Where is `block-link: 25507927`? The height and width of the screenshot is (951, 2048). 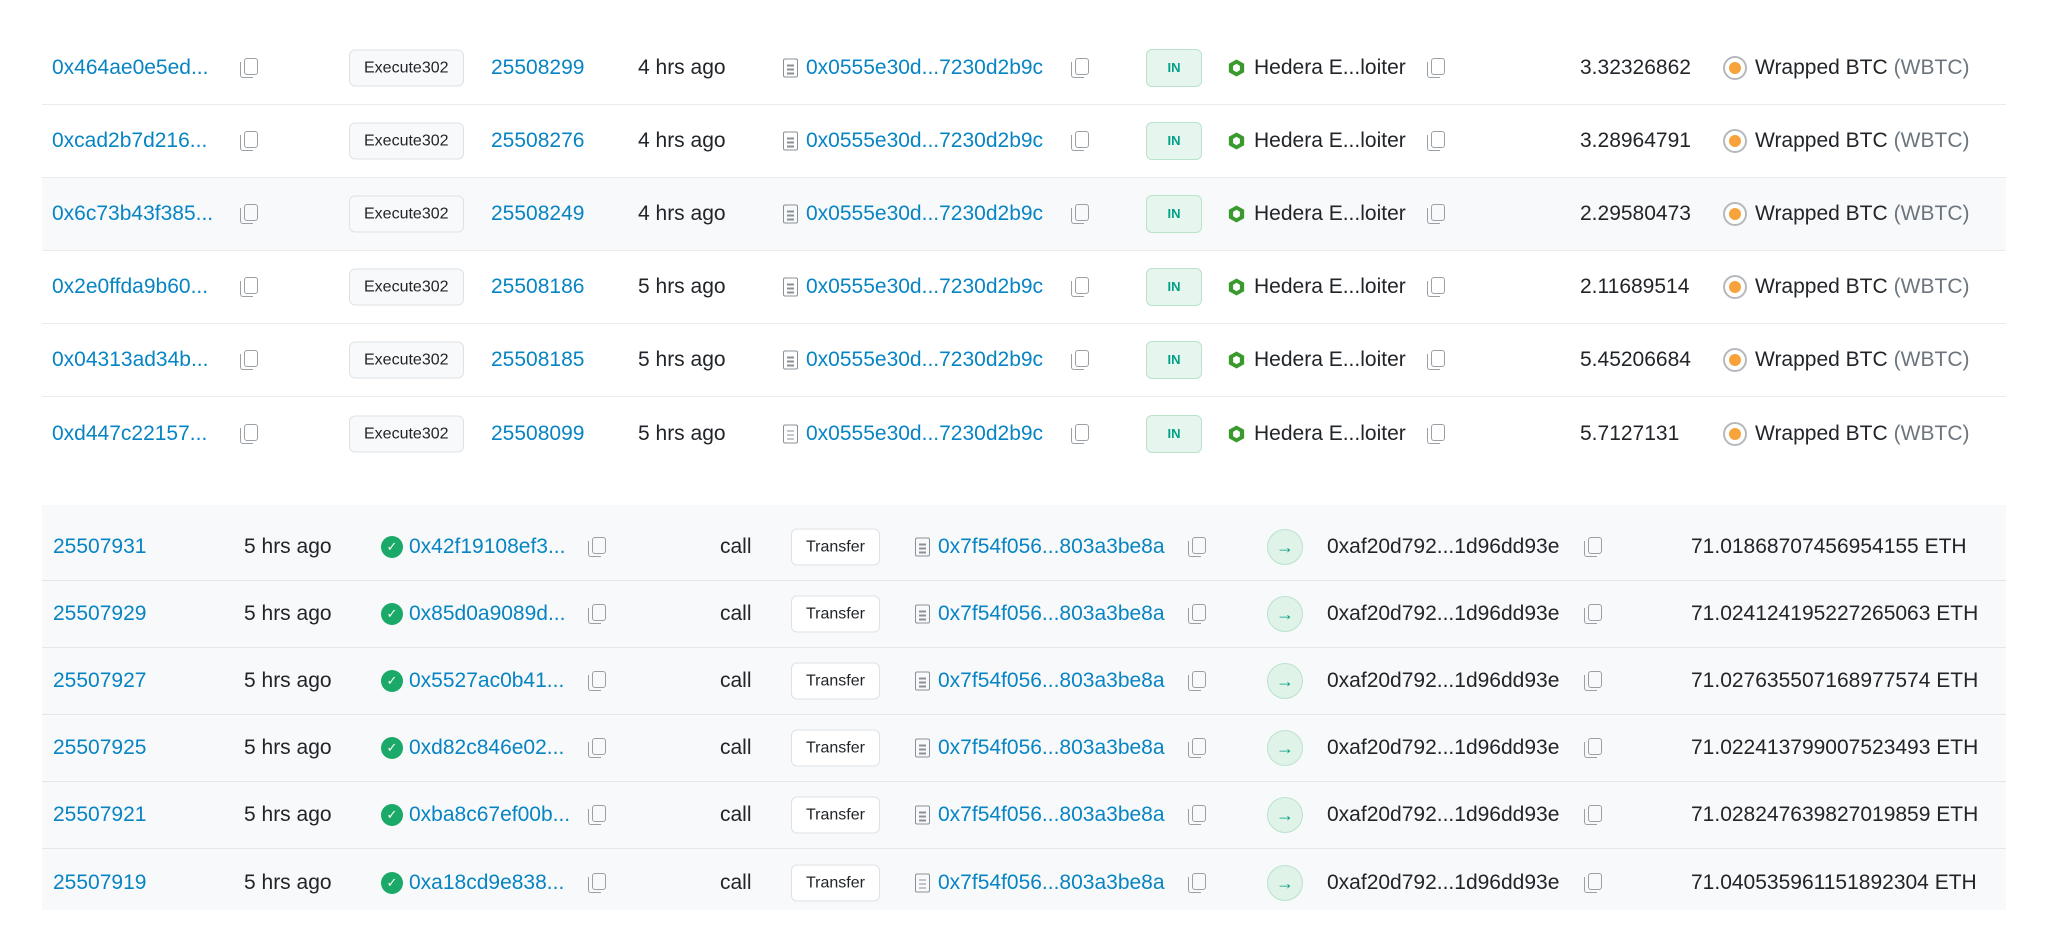 block-link: 25507927 is located at coordinates (99, 681).